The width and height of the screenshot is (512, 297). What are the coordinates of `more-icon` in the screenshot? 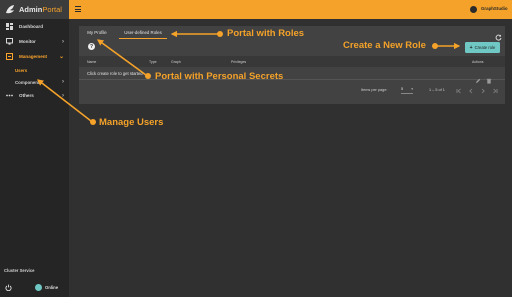 It's located at (9, 96).